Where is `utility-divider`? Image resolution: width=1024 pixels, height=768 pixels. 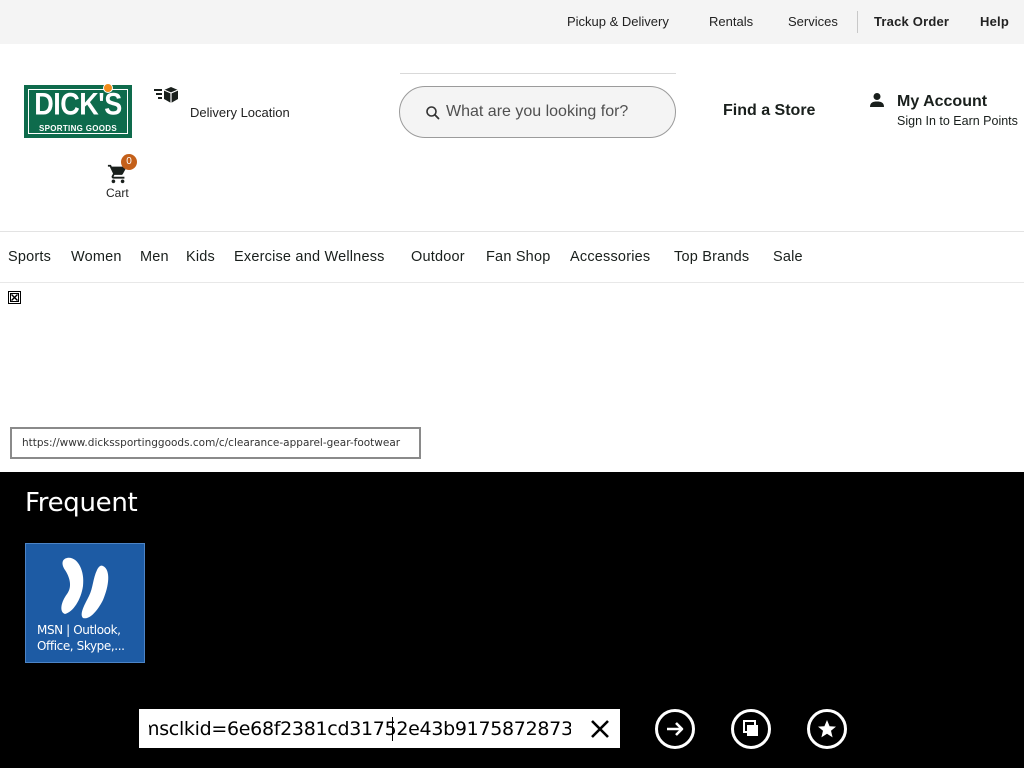 utility-divider is located at coordinates (857, 22).